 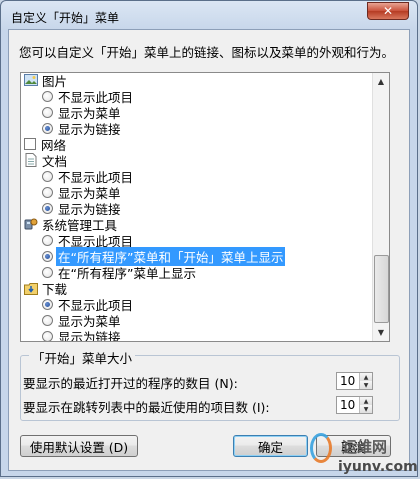 I want to click on close-icon: ✕, so click(x=388, y=11).